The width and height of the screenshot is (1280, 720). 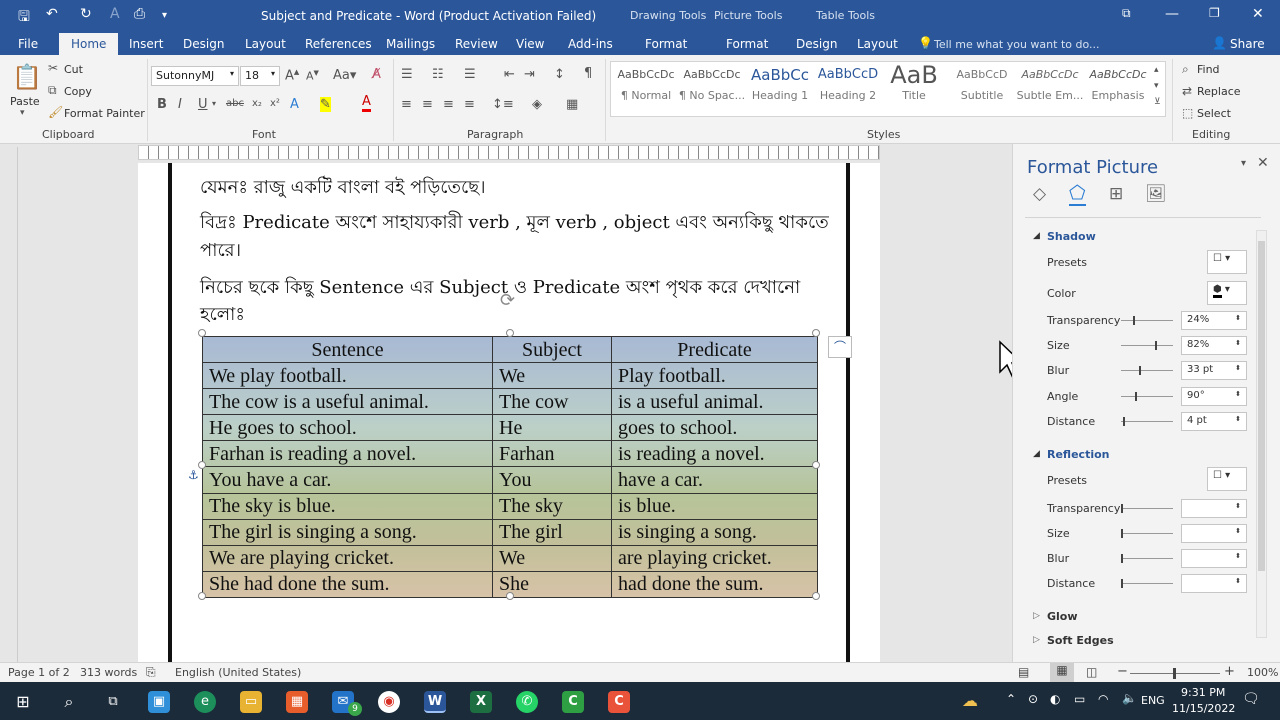 I want to click on edge-icon: e, so click(x=205, y=702).